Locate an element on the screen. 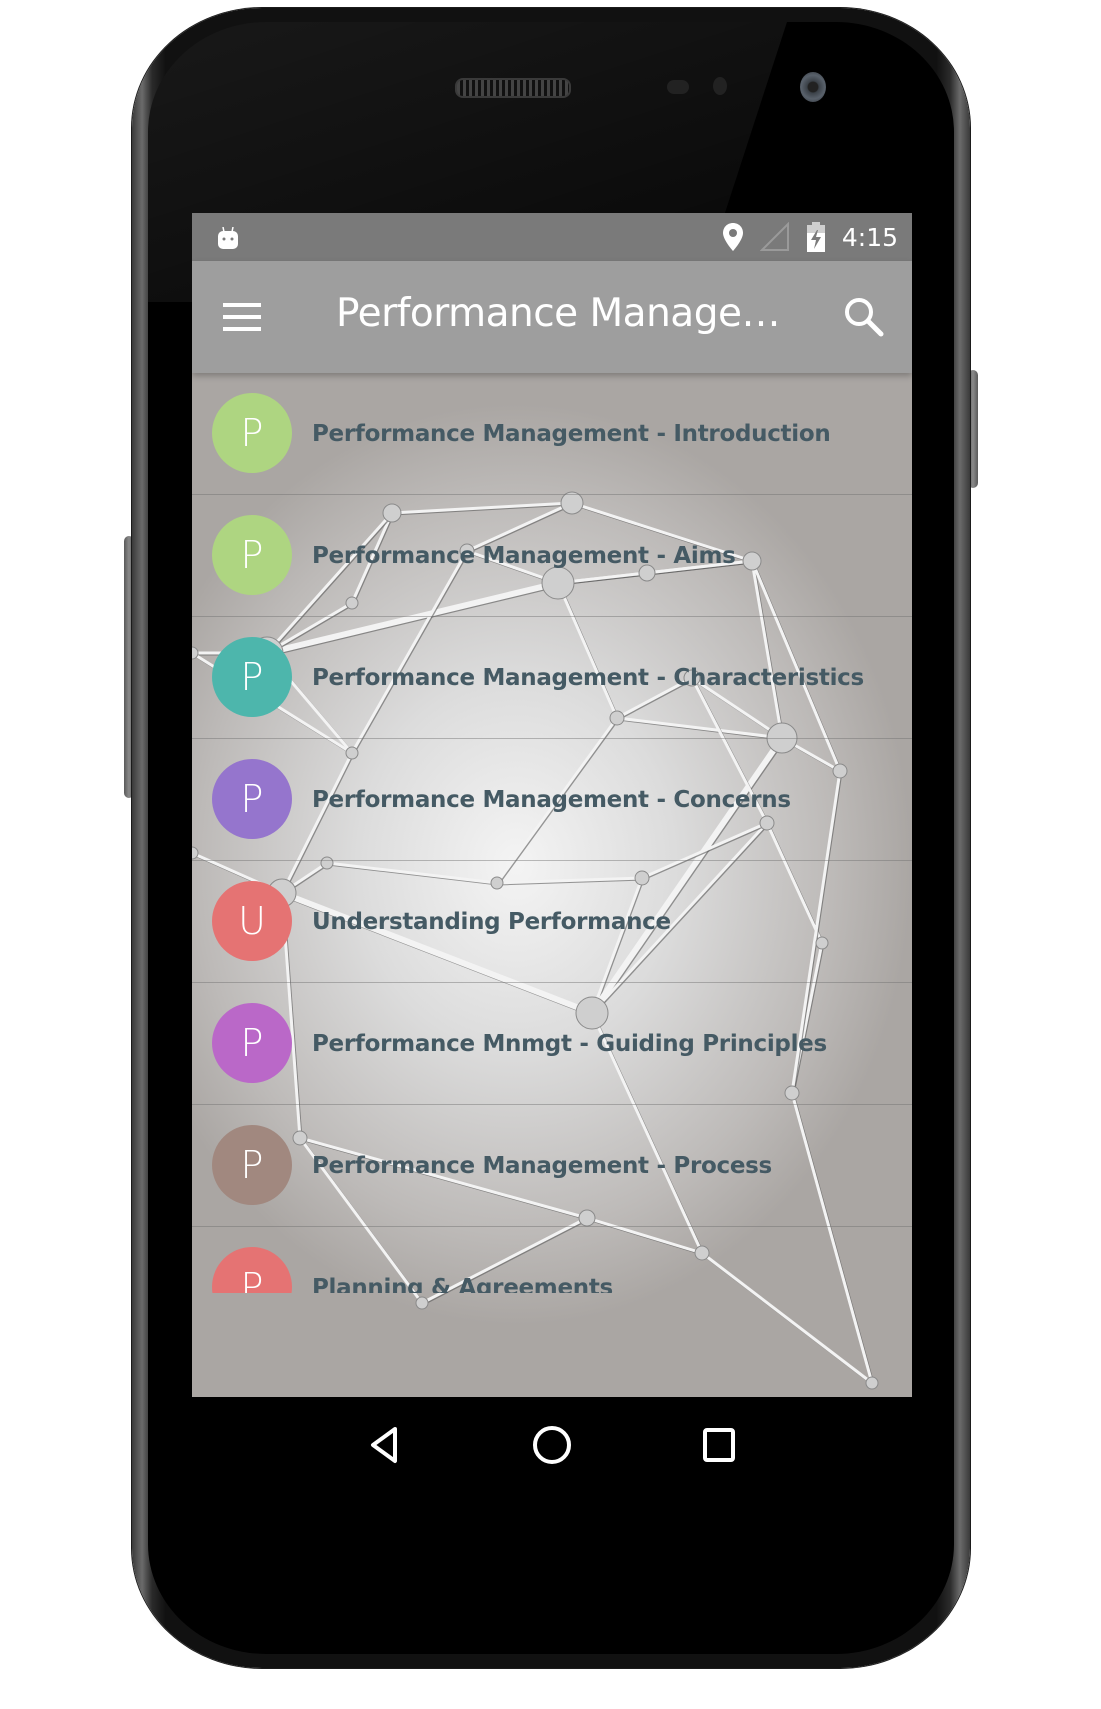 Image resolution: width=1101 pixels, height=1709 pixels. list-item-label: Performance Management - Aims is located at coordinates (524, 555).